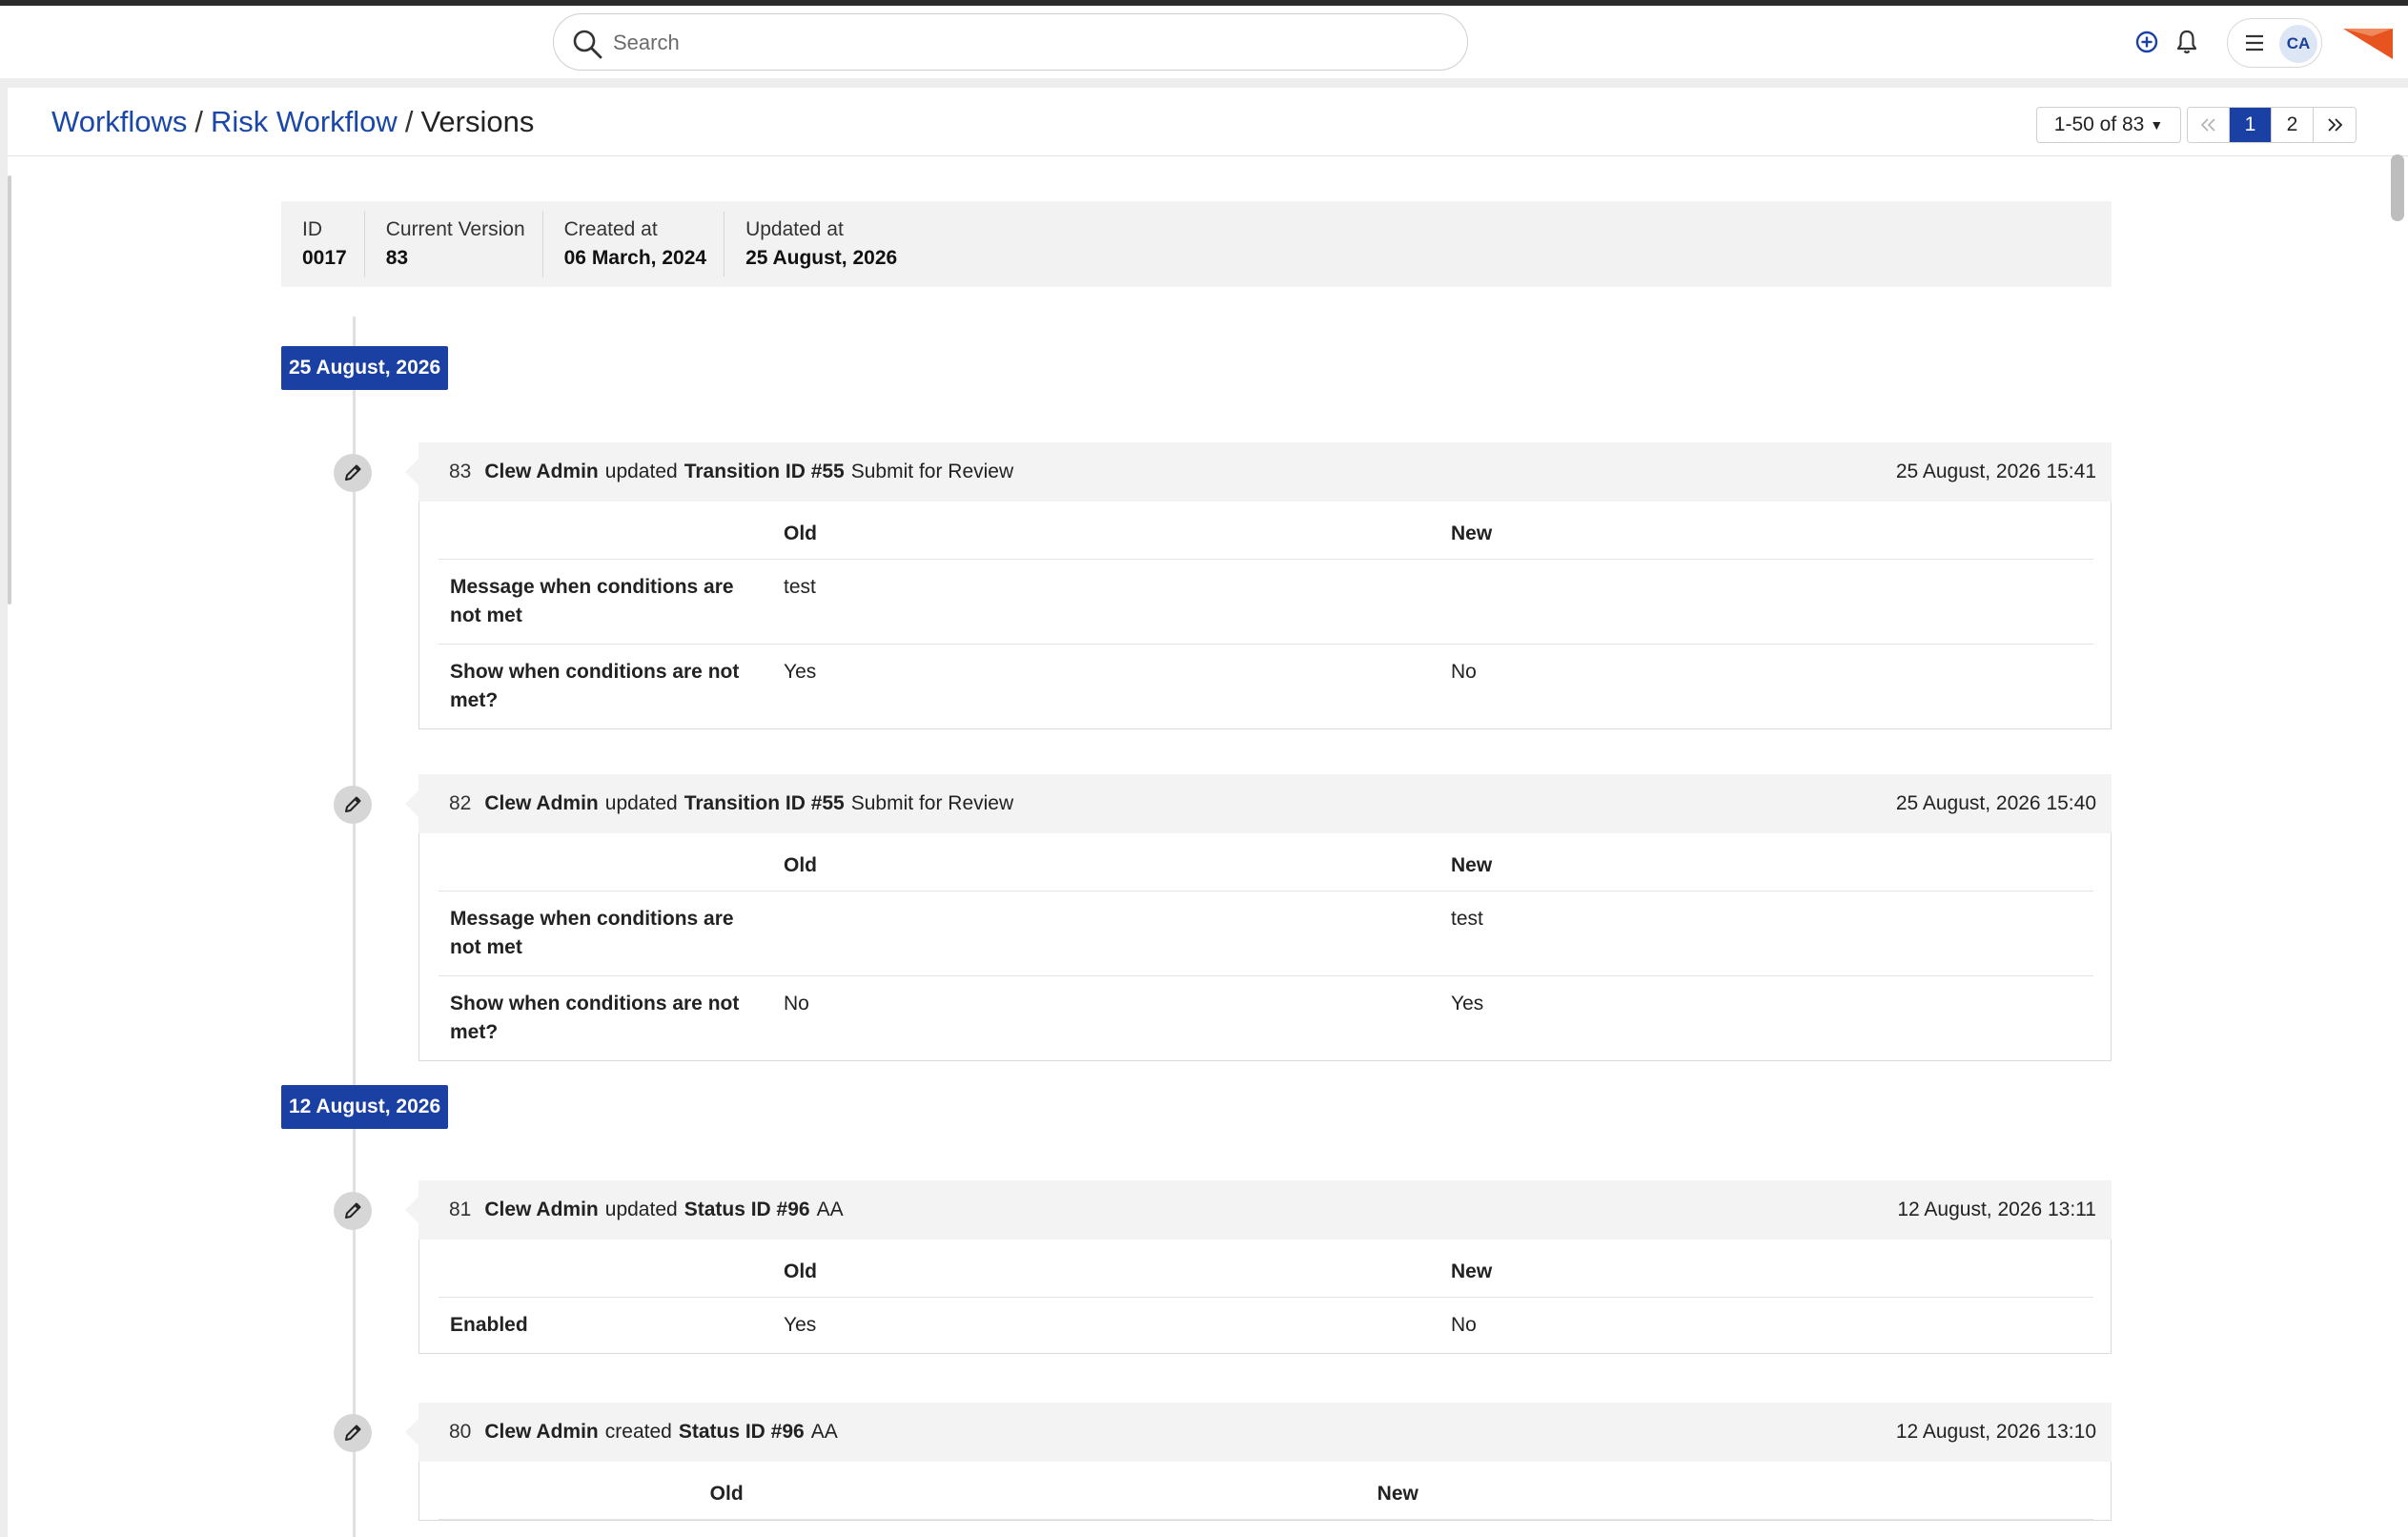 The height and width of the screenshot is (1537, 2408). Describe the element at coordinates (1766, 602) in the screenshot. I see `diff-new-value` at that location.